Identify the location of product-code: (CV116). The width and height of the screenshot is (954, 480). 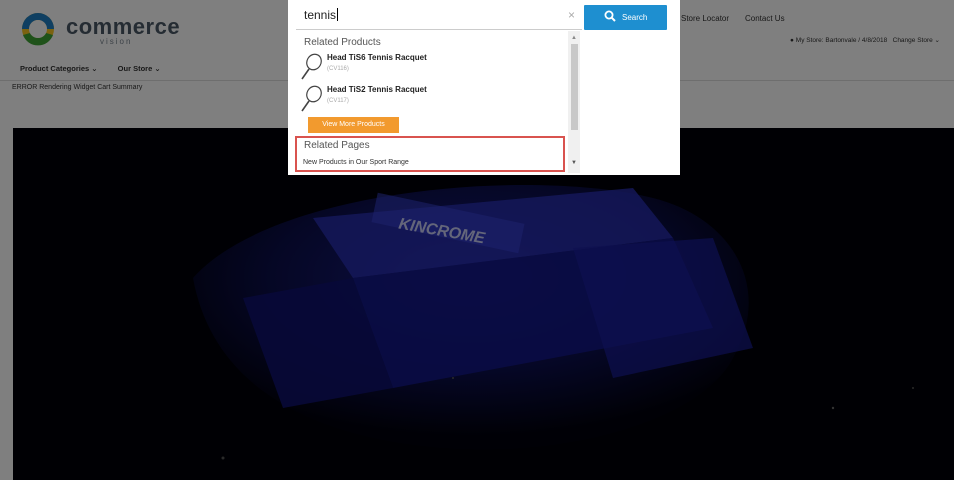
(338, 69).